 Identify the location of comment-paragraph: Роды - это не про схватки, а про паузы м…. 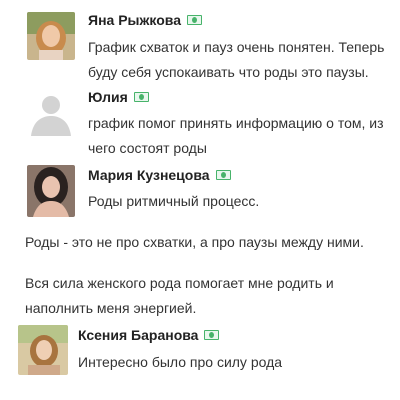
(194, 242).